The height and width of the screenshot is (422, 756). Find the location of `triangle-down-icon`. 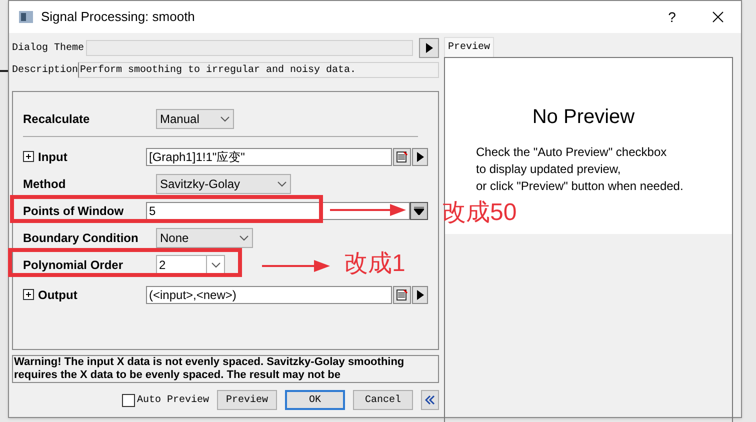

triangle-down-icon is located at coordinates (419, 210).